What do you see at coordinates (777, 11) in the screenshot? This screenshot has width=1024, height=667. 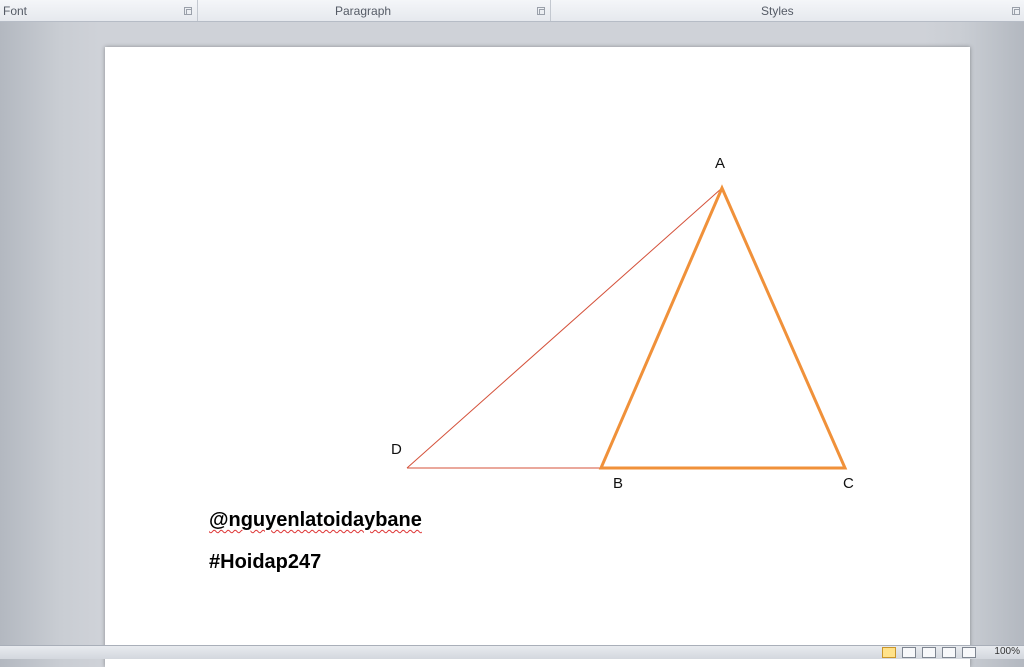 I see `styles-group-label: Styles` at bounding box center [777, 11].